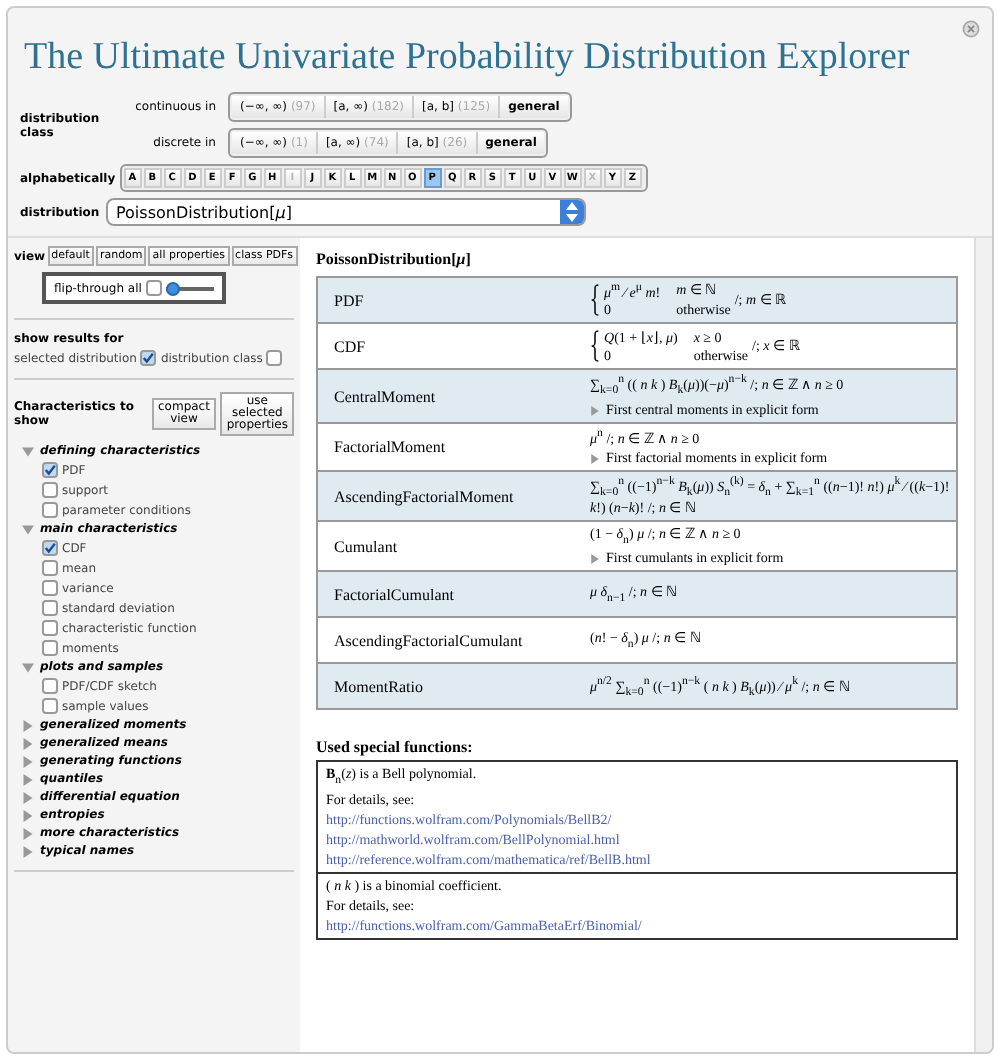  What do you see at coordinates (983, 645) in the screenshot?
I see `scrollbar` at bounding box center [983, 645].